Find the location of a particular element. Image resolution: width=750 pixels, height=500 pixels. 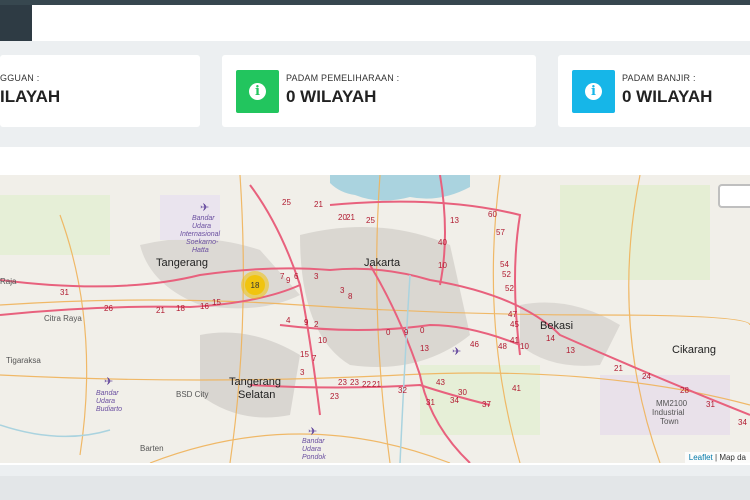

sea-area is located at coordinates (400, 188).